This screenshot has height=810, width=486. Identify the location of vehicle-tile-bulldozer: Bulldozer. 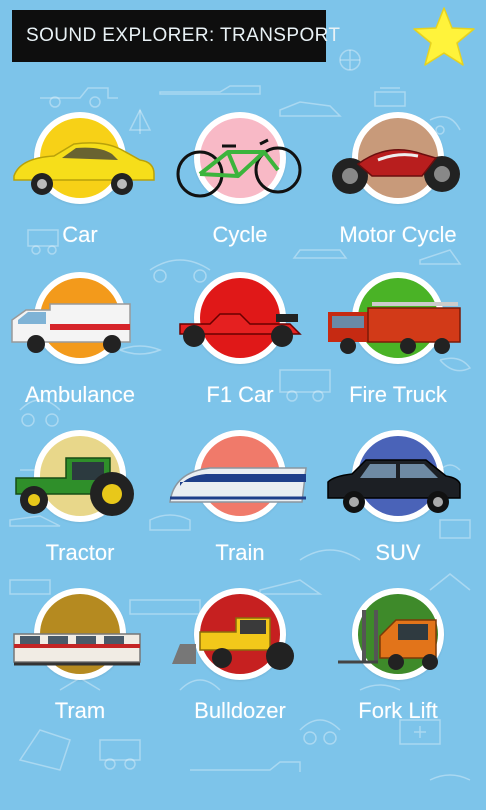
(240, 663).